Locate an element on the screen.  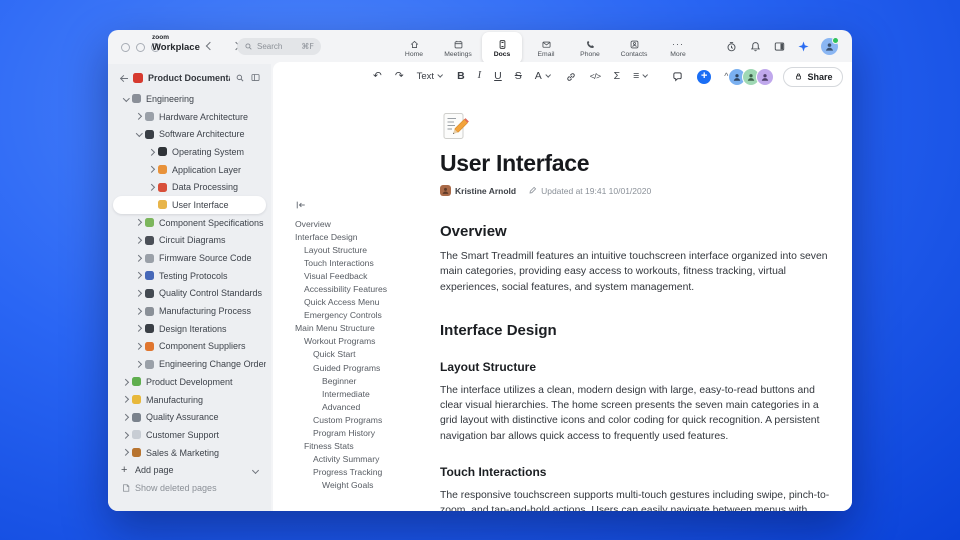
sidebar-search-icon is located at coordinates (240, 78).